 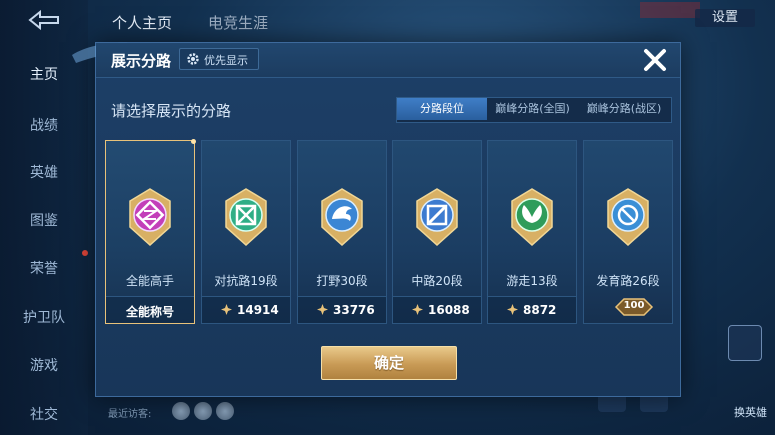 I want to click on tab-esports: 电竞生涯, so click(x=238, y=22).